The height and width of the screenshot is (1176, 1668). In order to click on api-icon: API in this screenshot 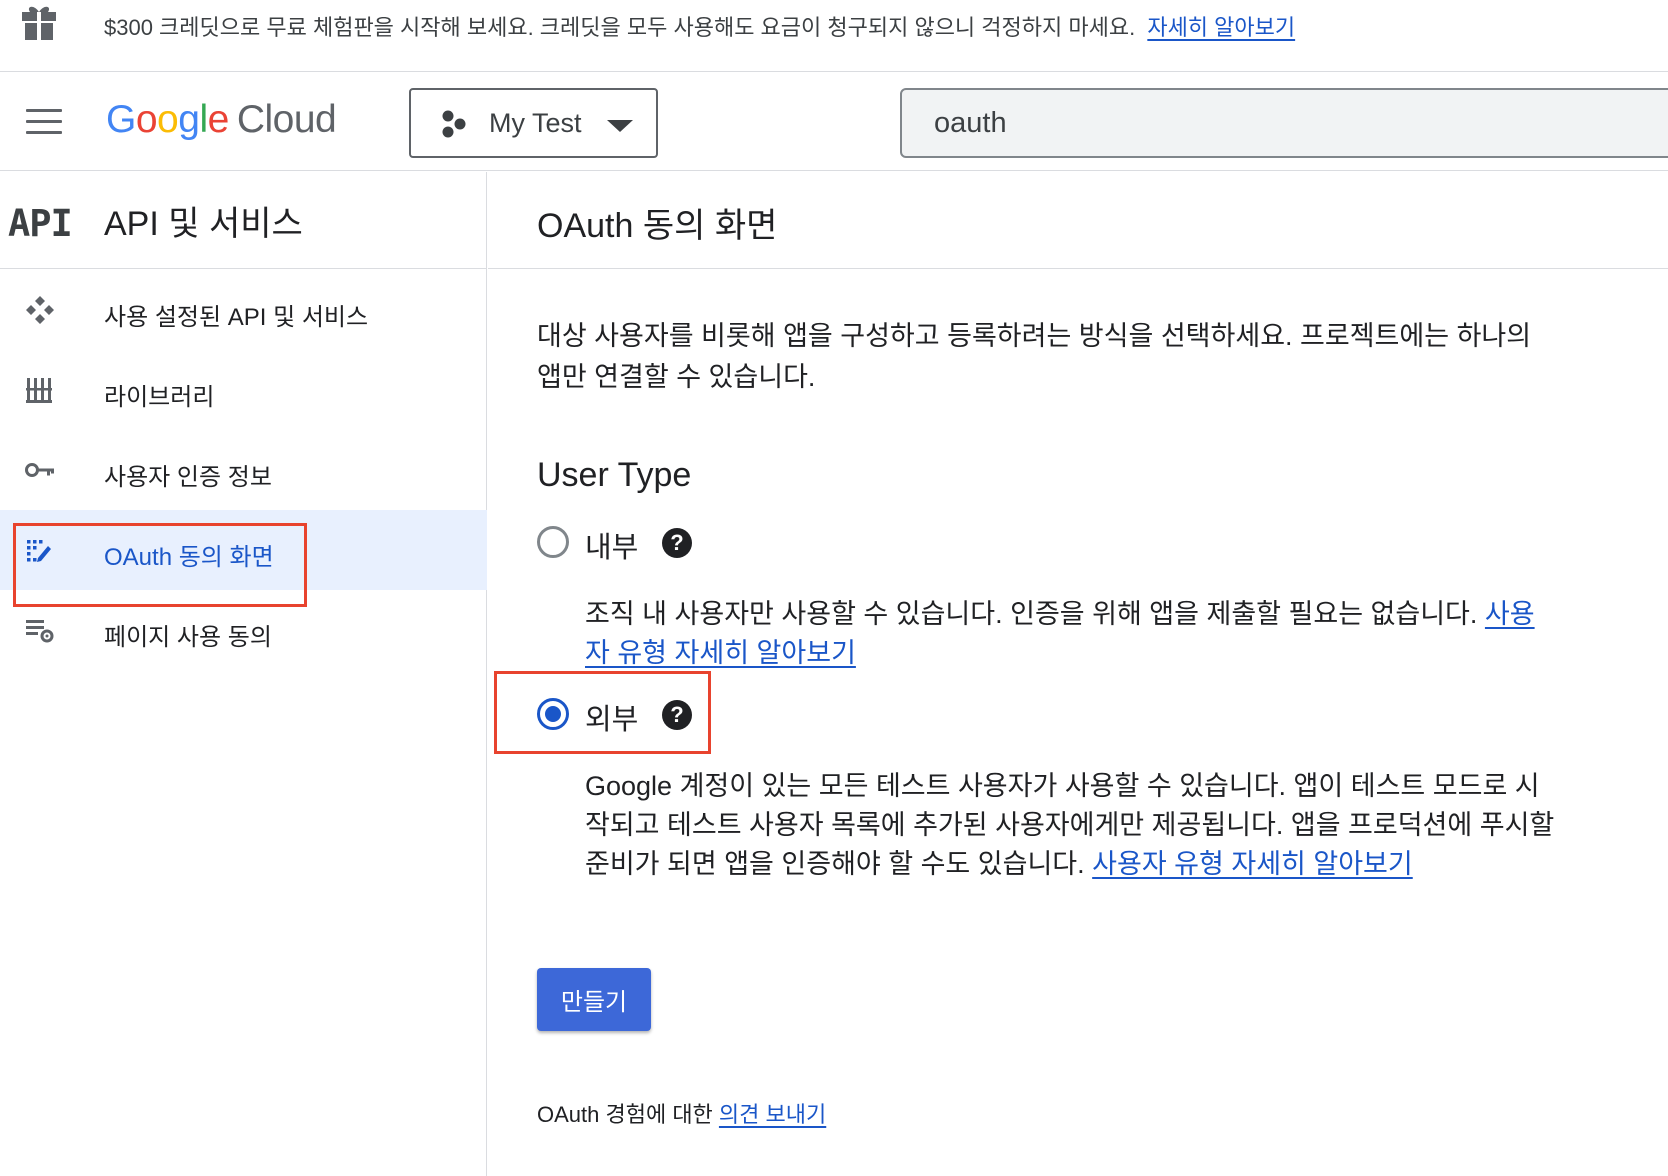, I will do `click(40, 223)`.